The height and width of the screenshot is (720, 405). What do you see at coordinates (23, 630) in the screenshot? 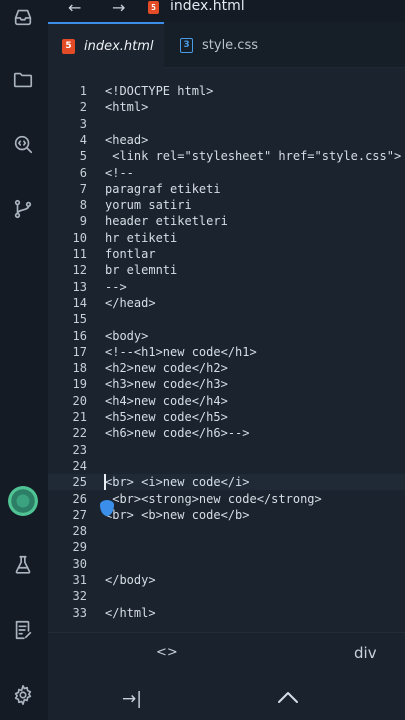
I see `notes-icon` at bounding box center [23, 630].